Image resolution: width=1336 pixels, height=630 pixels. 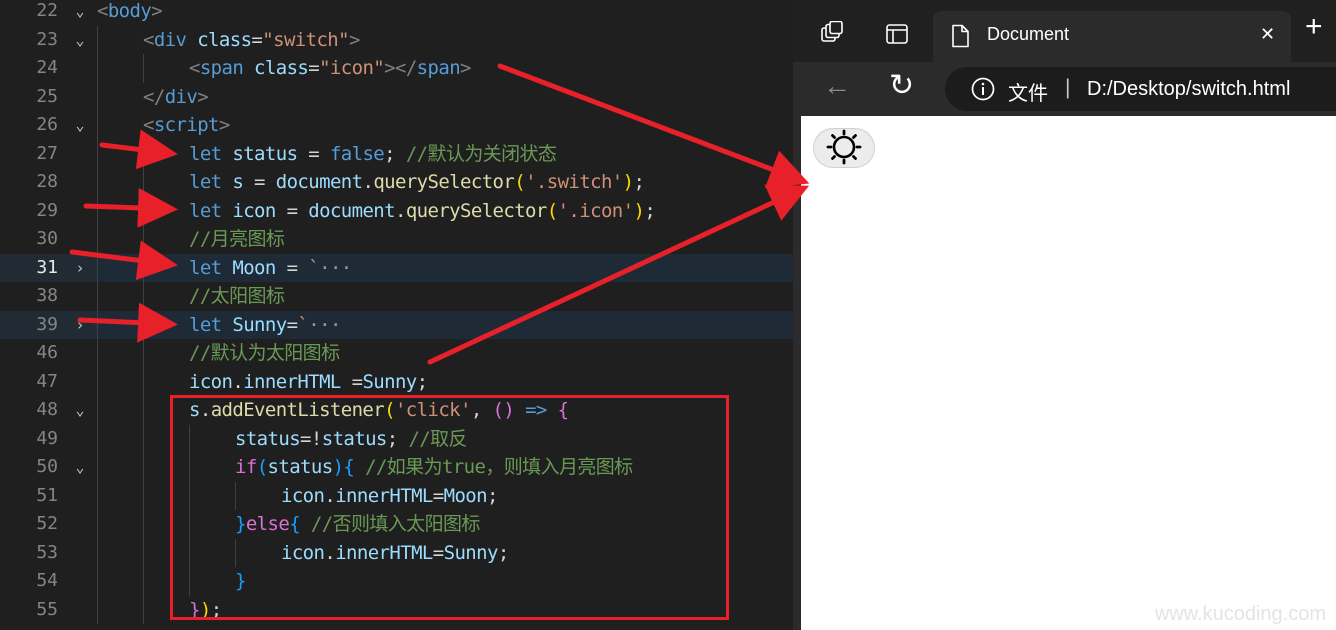 I want to click on code-token: script, so click(x=186, y=125).